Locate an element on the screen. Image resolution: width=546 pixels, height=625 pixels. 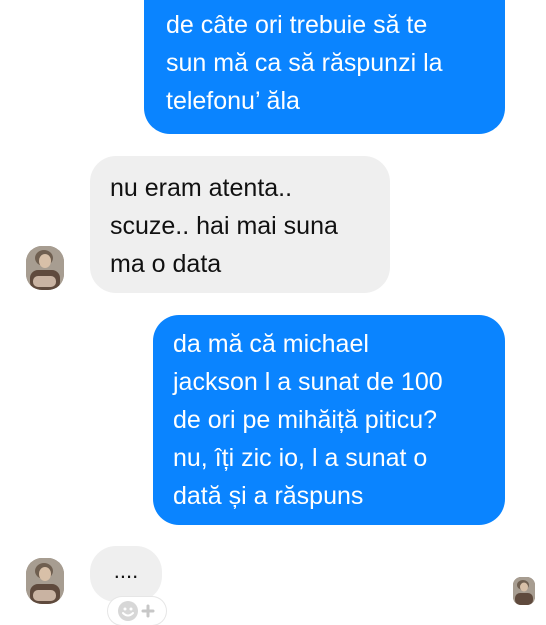
add-reaction-icon is located at coordinates (137, 611).